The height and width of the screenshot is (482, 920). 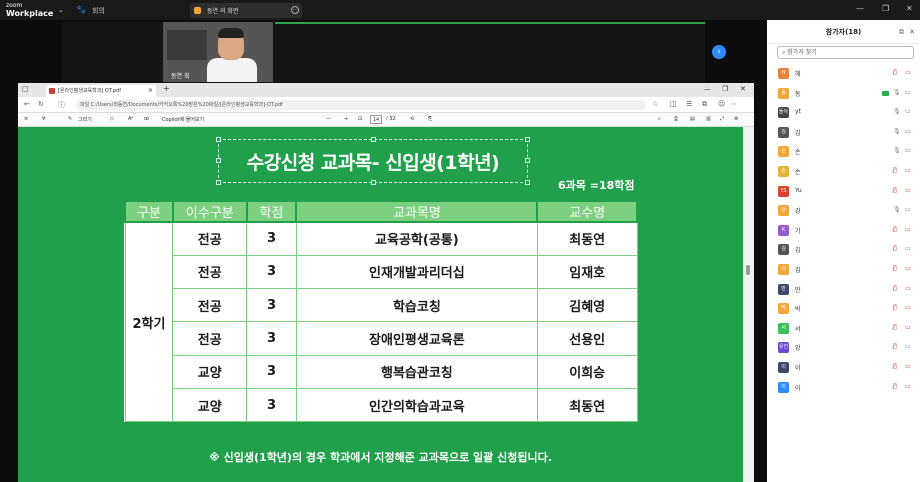 I want to click on participant-row: 손 손 🎙̸ ▭, so click(x=843, y=172).